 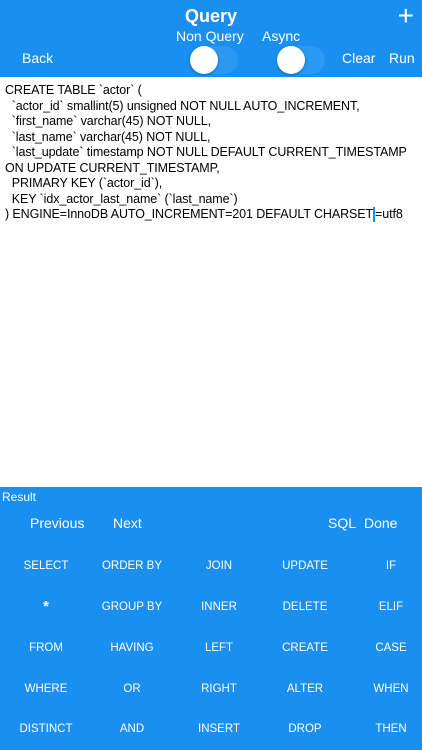 I want to click on key-asterisk: *, so click(x=46, y=606).